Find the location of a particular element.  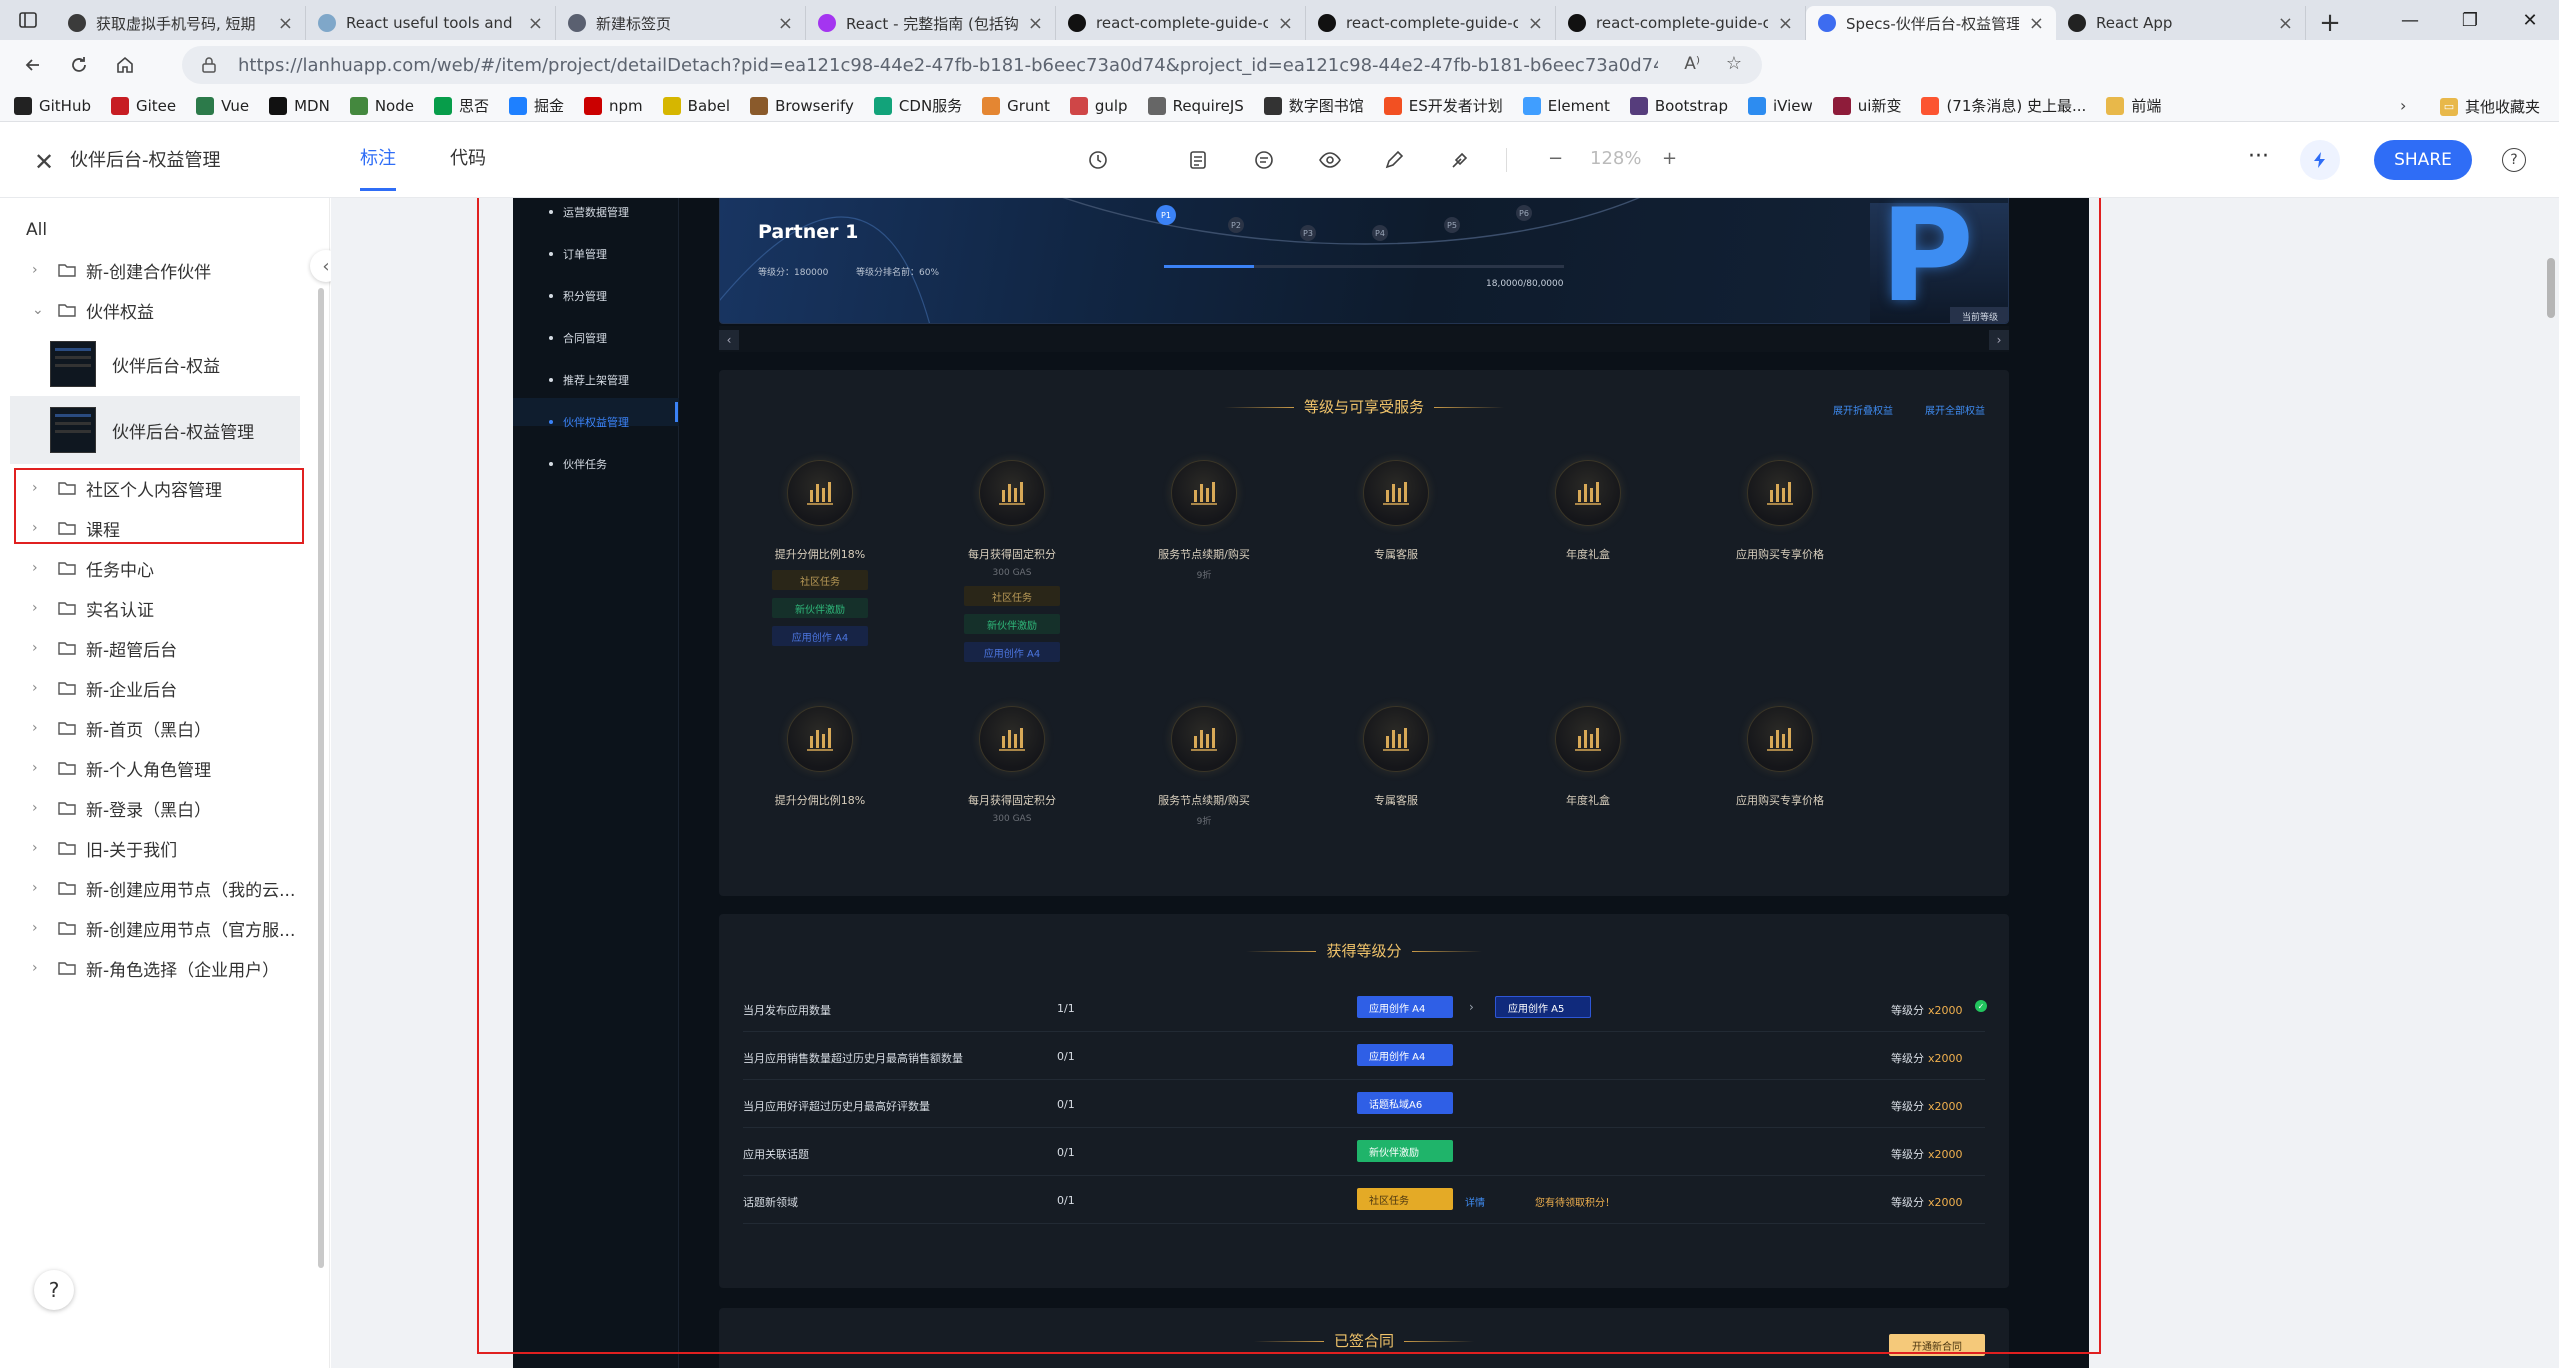

tree-folder: › 实名认证 is located at coordinates (164, 608).